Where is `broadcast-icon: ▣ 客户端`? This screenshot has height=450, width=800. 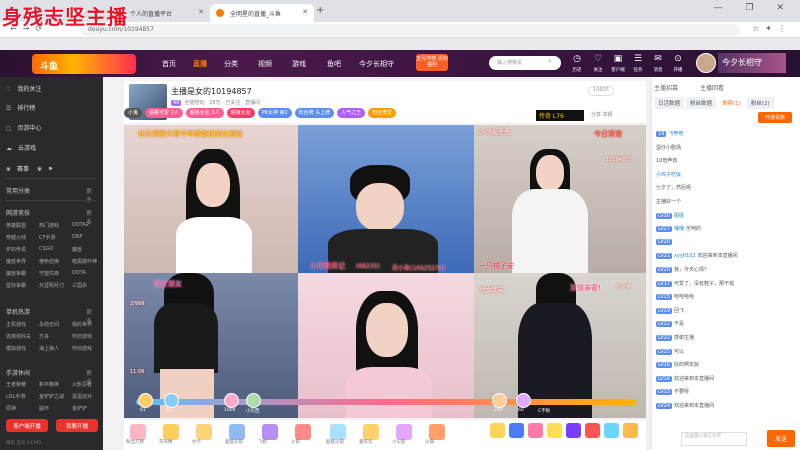
broadcast-icon: ▣ 客户端 is located at coordinates (618, 65).